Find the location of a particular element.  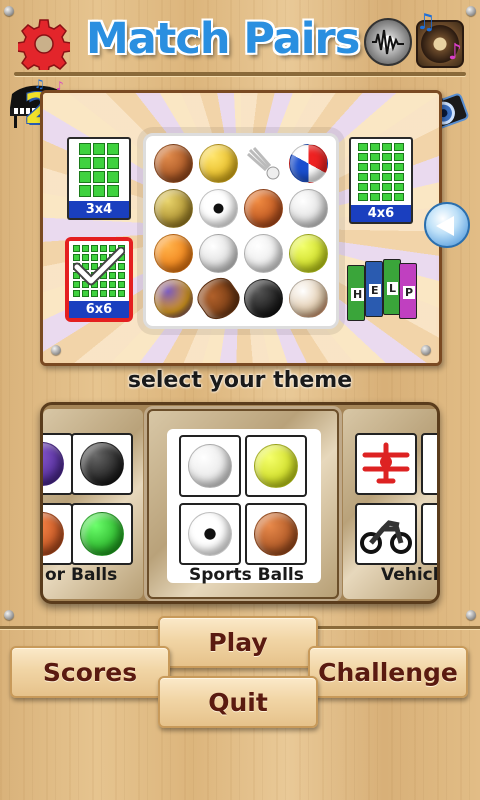

scores-button: Scores is located at coordinates (90, 672).